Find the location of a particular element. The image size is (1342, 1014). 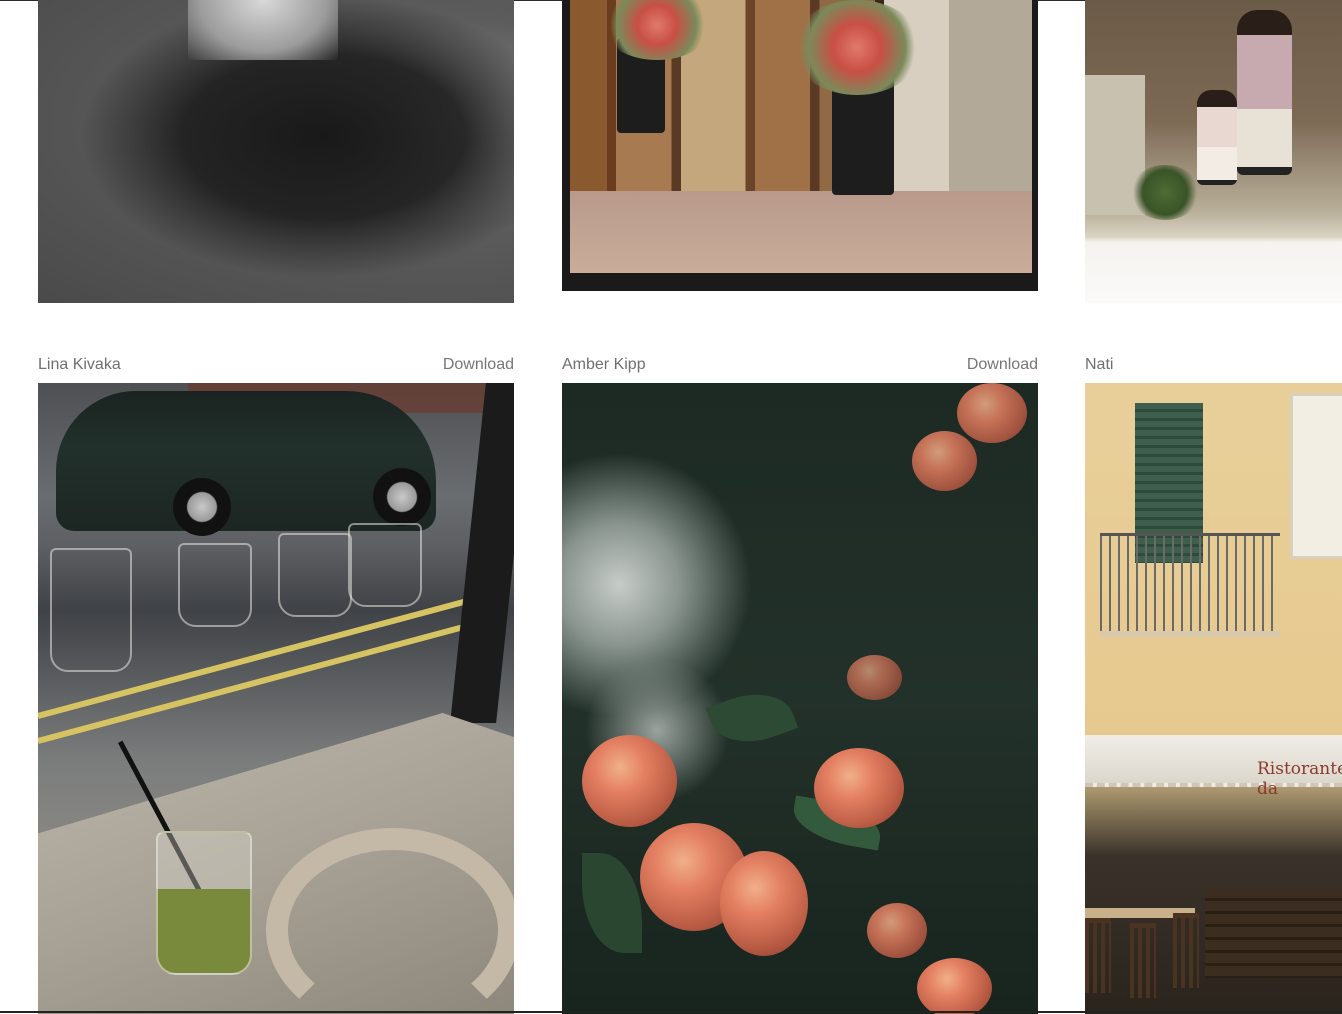

author-link: Lina Kivaka is located at coordinates (79, 365).